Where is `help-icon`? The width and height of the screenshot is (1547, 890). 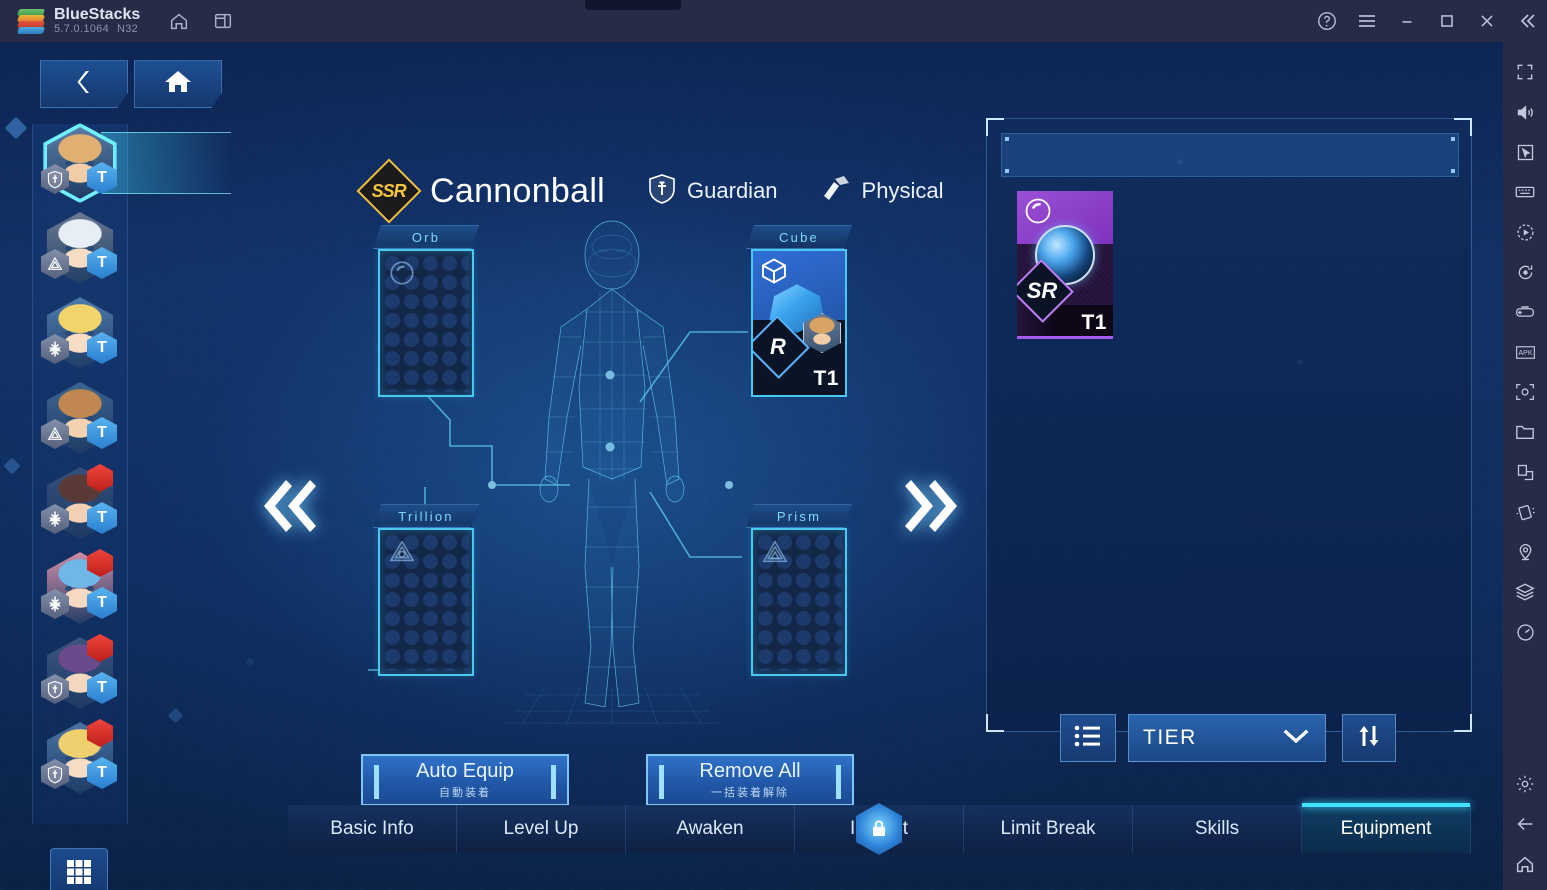 help-icon is located at coordinates (1327, 21).